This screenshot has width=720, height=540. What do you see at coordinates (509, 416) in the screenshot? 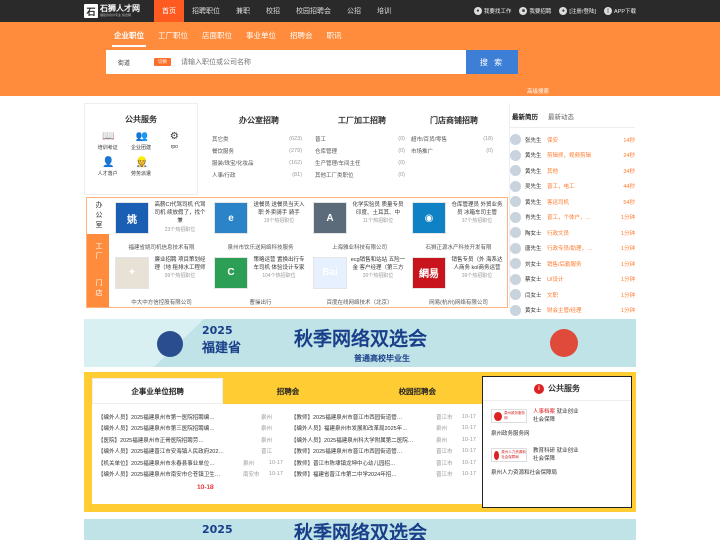
I see `service-provider-logo: 泉州政务服务网` at bounding box center [509, 416].